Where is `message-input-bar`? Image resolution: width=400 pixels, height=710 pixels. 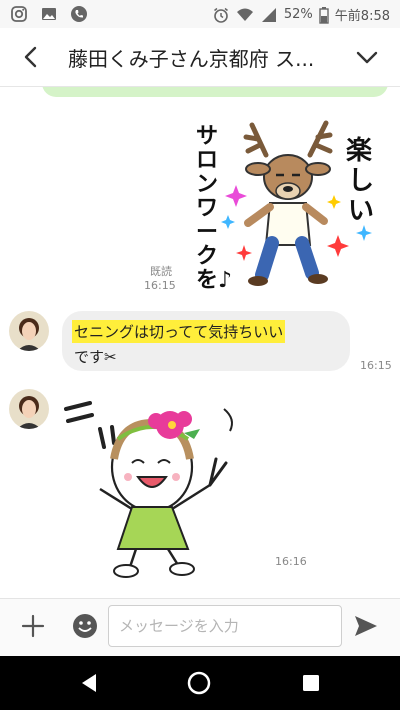
message-input-bar is located at coordinates (200, 627).